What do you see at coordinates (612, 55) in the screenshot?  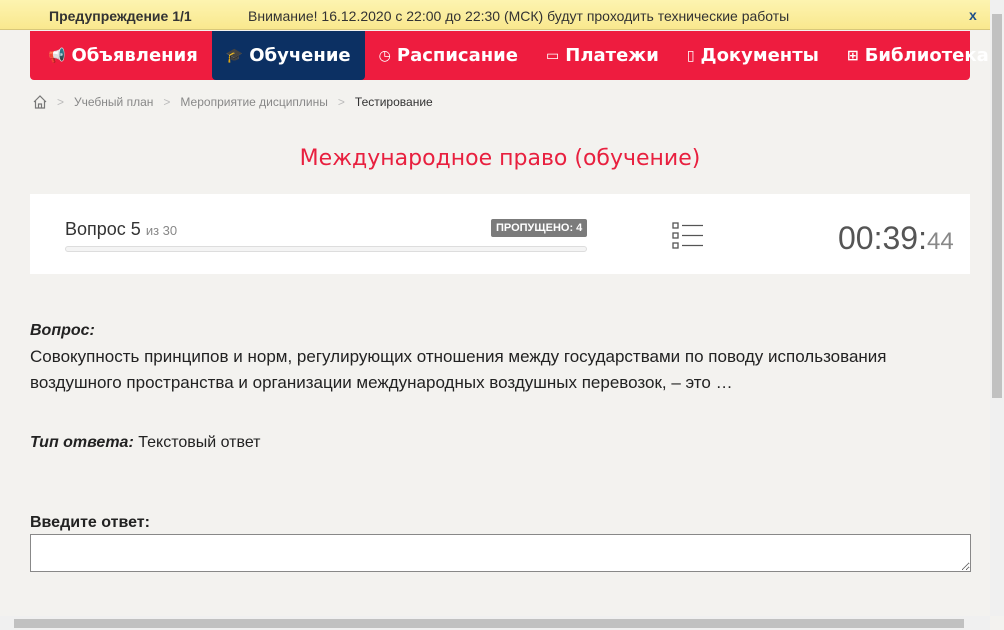 I see `nav-label: Платежи` at bounding box center [612, 55].